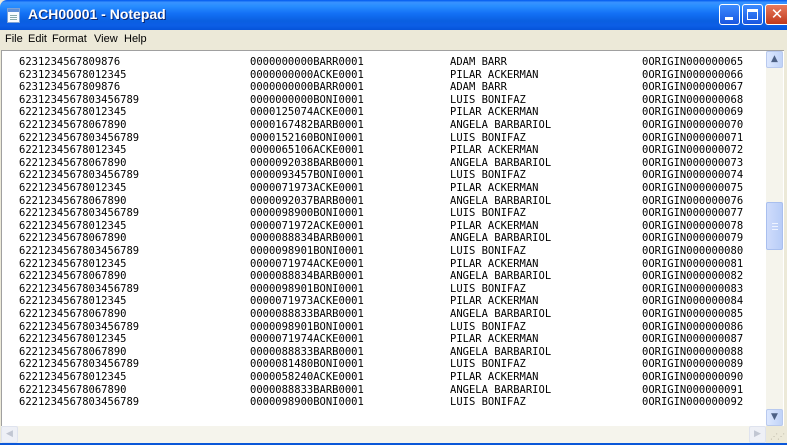  What do you see at coordinates (106, 39) in the screenshot?
I see `menu-view: View` at bounding box center [106, 39].